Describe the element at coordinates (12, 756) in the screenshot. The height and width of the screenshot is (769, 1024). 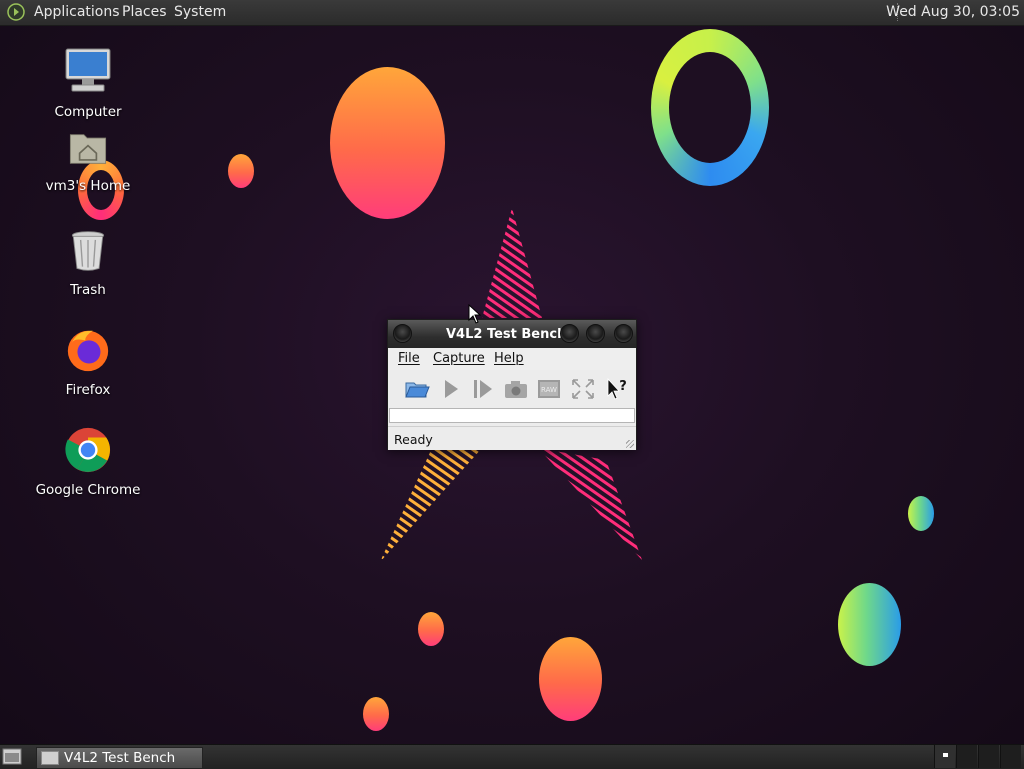
I see `show-desktop-icon` at that location.